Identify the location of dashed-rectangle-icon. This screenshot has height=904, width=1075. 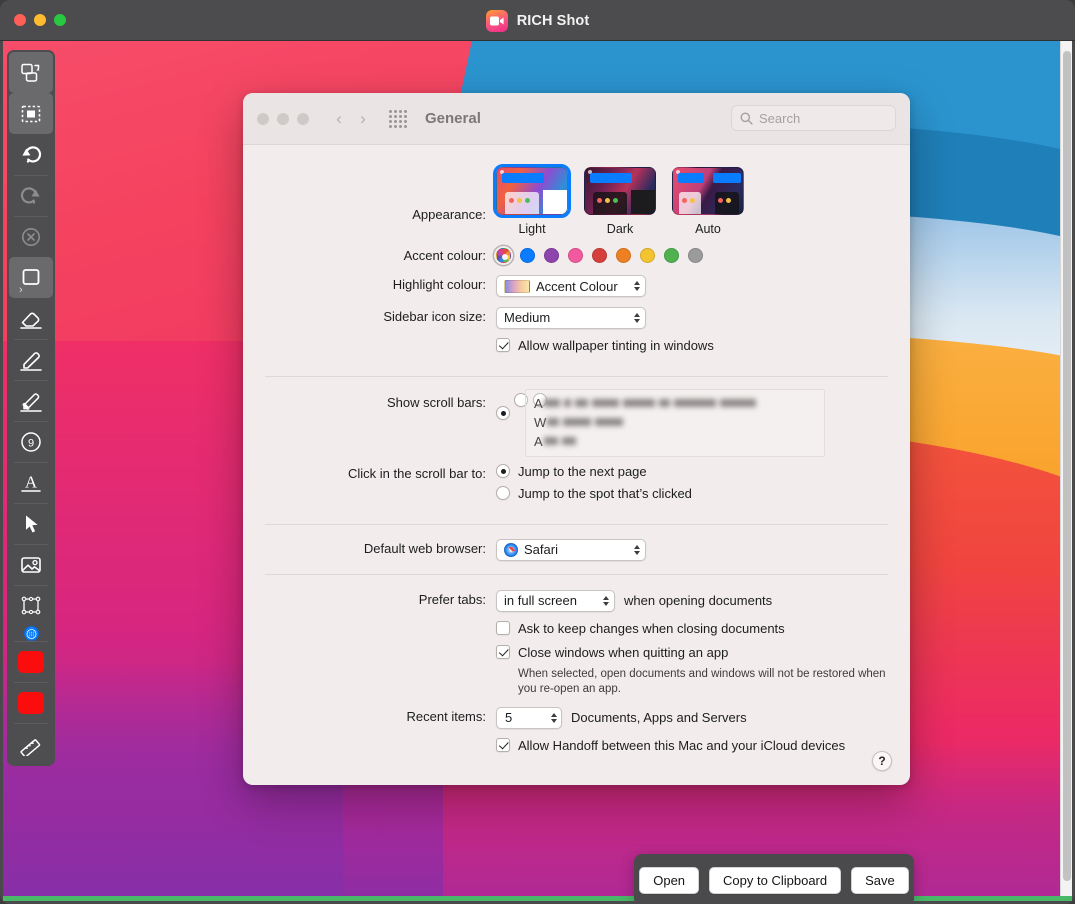
(31, 113).